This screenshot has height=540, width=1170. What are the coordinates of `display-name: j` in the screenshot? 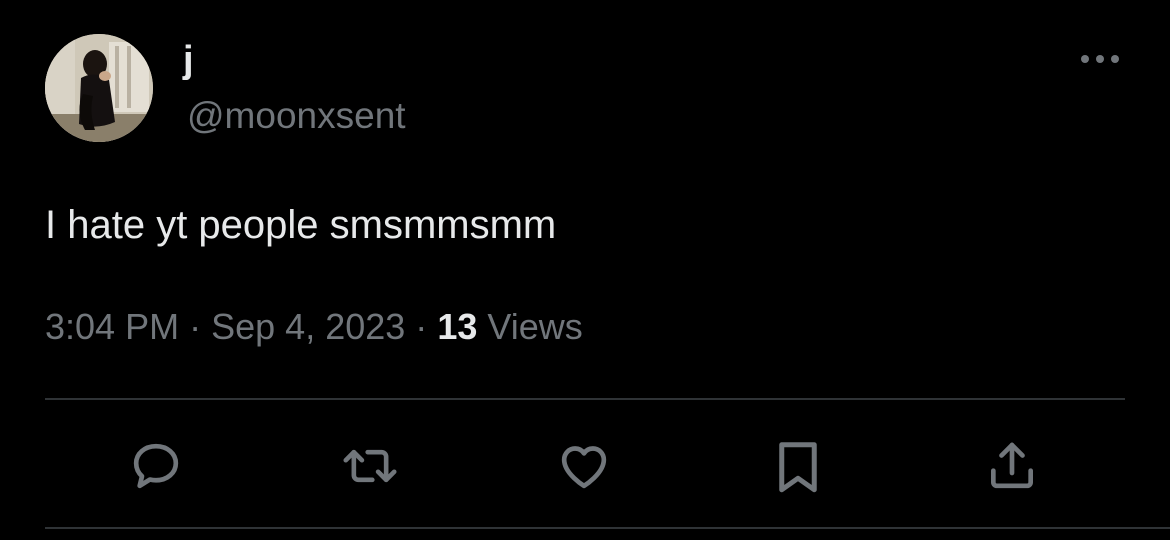 It's located at (188, 60).